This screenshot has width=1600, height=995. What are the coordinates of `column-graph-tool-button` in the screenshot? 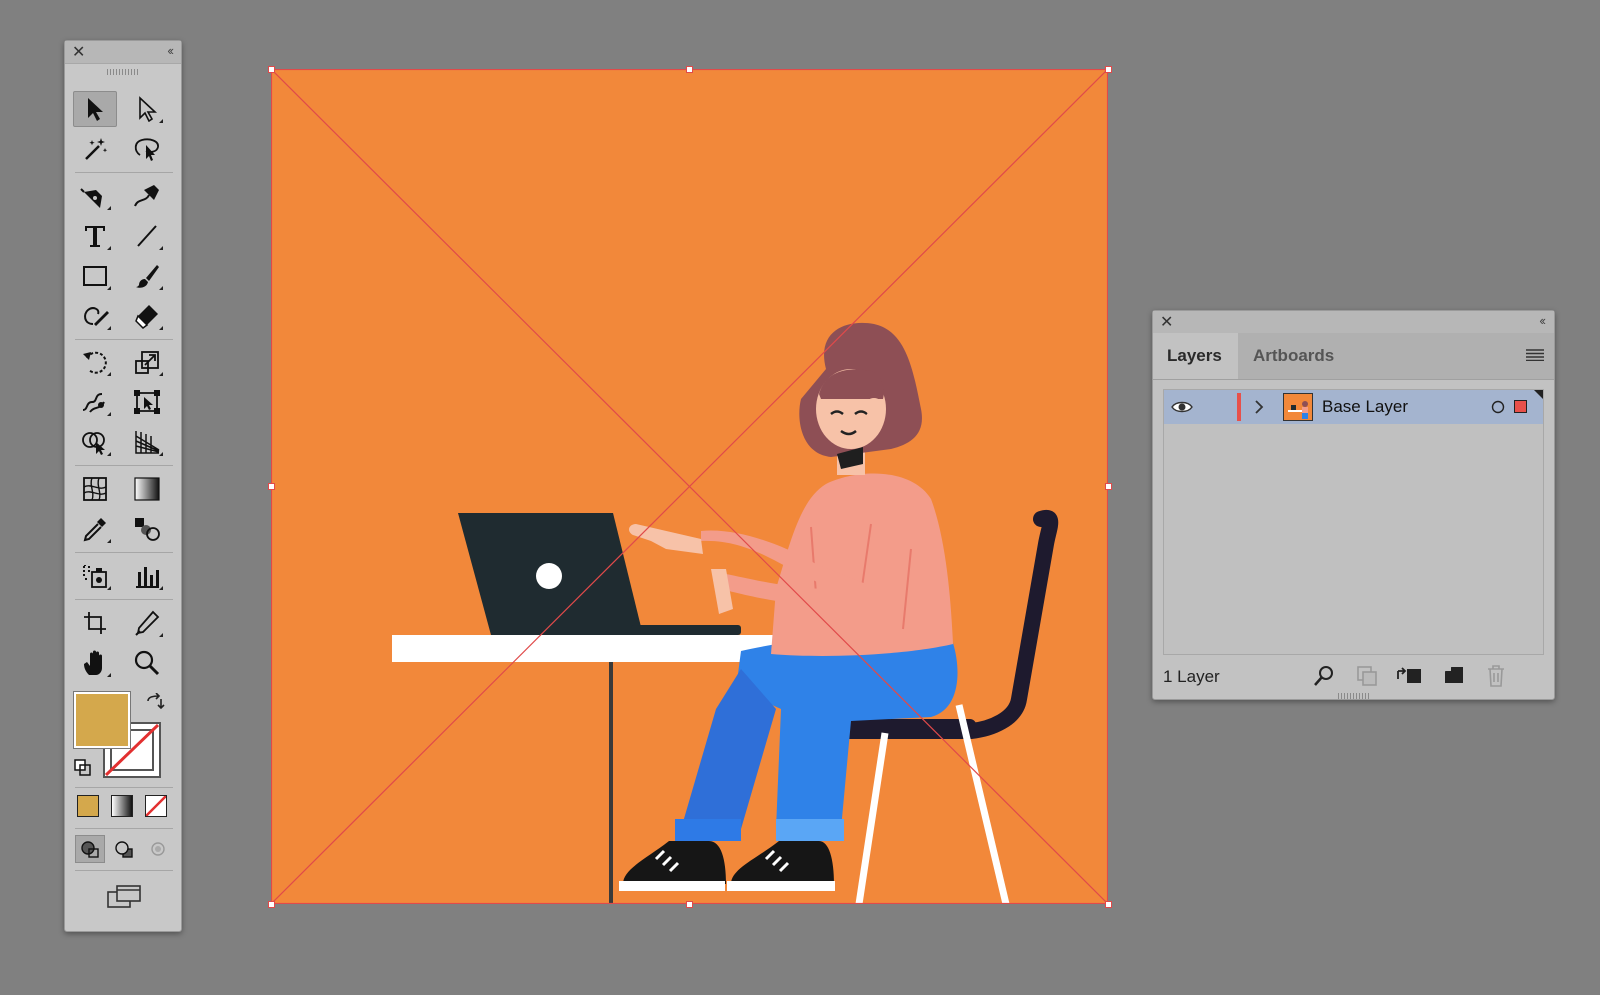 It's located at (147, 576).